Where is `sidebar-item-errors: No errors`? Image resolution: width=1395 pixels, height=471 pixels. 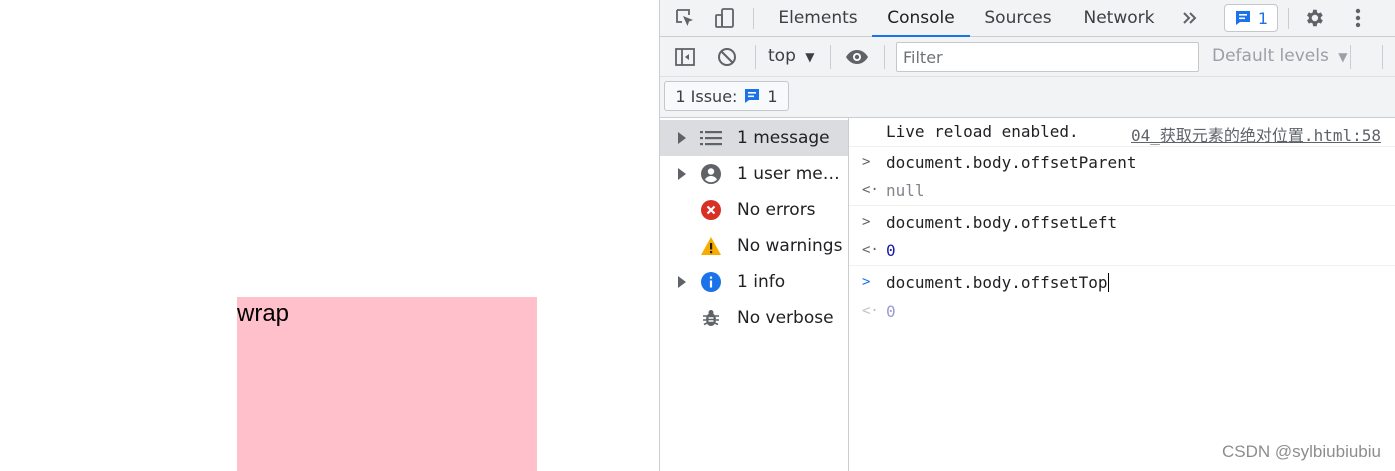
sidebar-item-errors: No errors is located at coordinates (754, 210).